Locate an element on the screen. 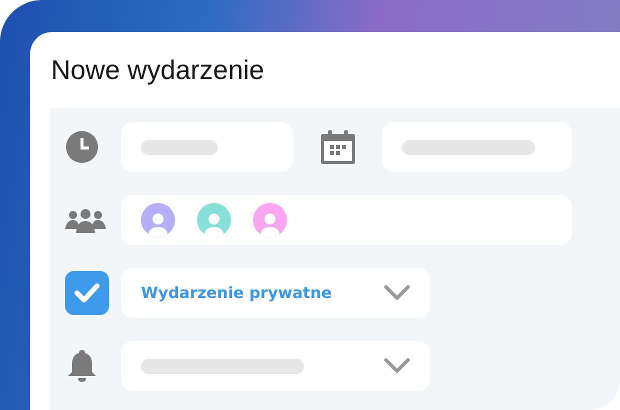 The width and height of the screenshot is (620, 410). dialog-title: Nowe wydarzenie is located at coordinates (158, 70).